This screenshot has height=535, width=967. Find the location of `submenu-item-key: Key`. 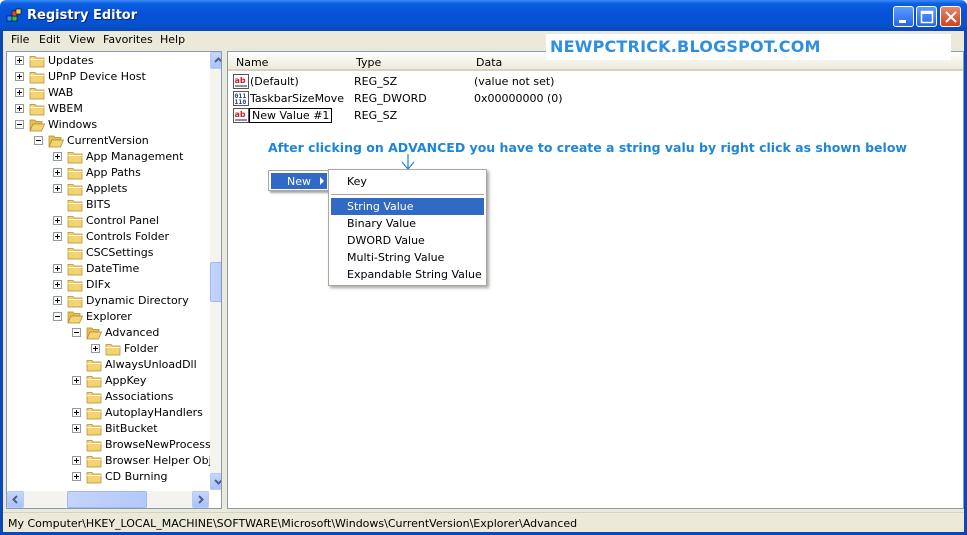

submenu-item-key: Key is located at coordinates (407, 181).